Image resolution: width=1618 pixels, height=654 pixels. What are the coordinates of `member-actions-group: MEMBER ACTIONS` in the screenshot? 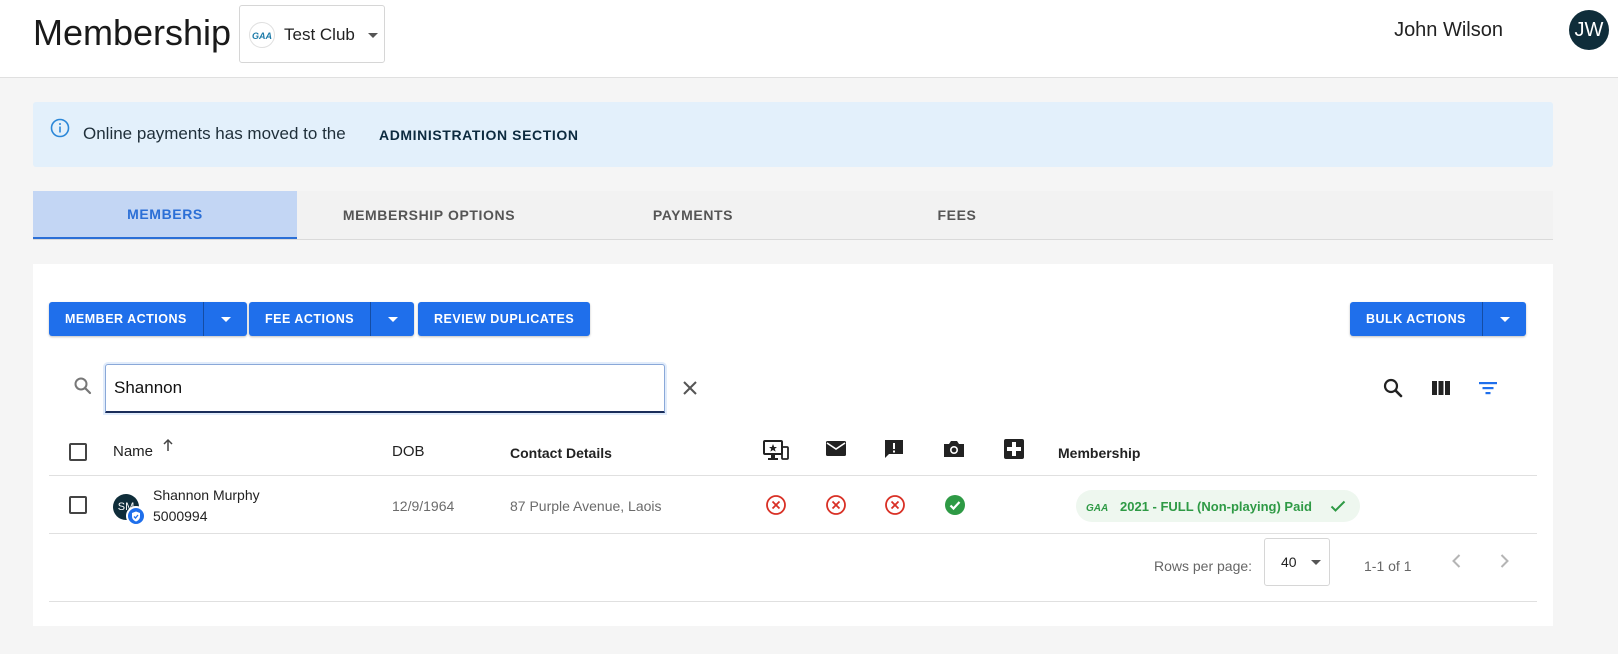 It's located at (148, 319).